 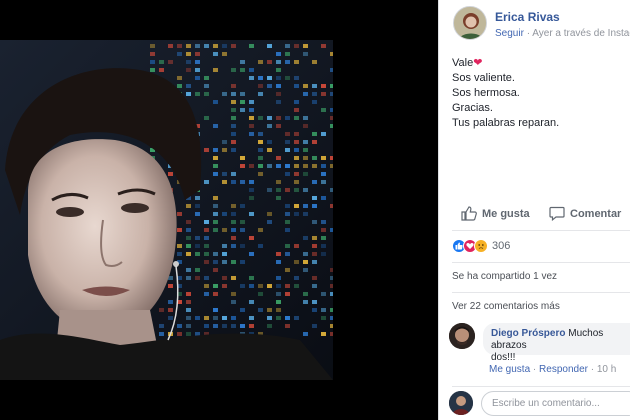 What do you see at coordinates (509, 369) in the screenshot?
I see `comment-like-link: Me gusta` at bounding box center [509, 369].